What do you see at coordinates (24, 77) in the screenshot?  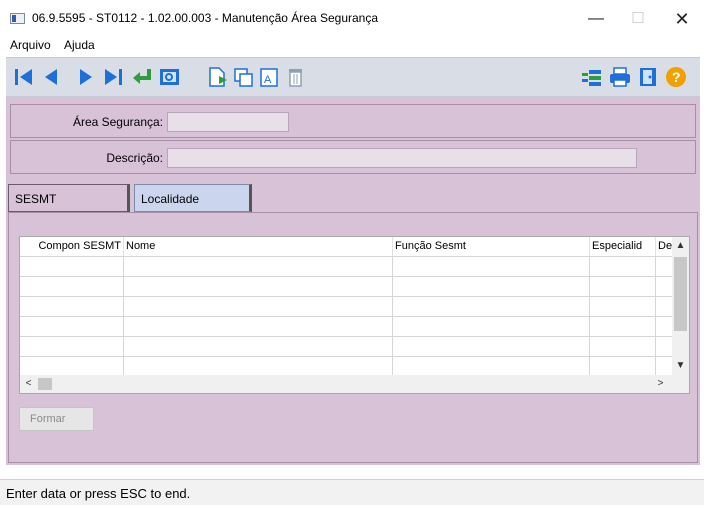 I see `first-record-icon` at bounding box center [24, 77].